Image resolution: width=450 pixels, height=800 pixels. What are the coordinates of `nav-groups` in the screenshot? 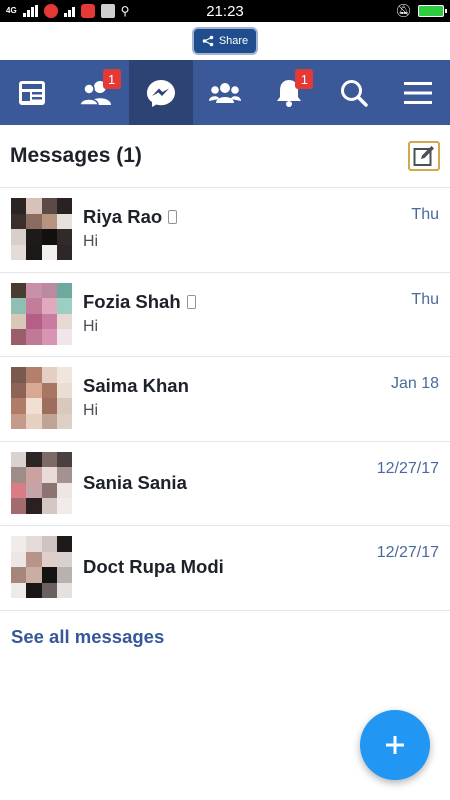 It's located at (225, 92).